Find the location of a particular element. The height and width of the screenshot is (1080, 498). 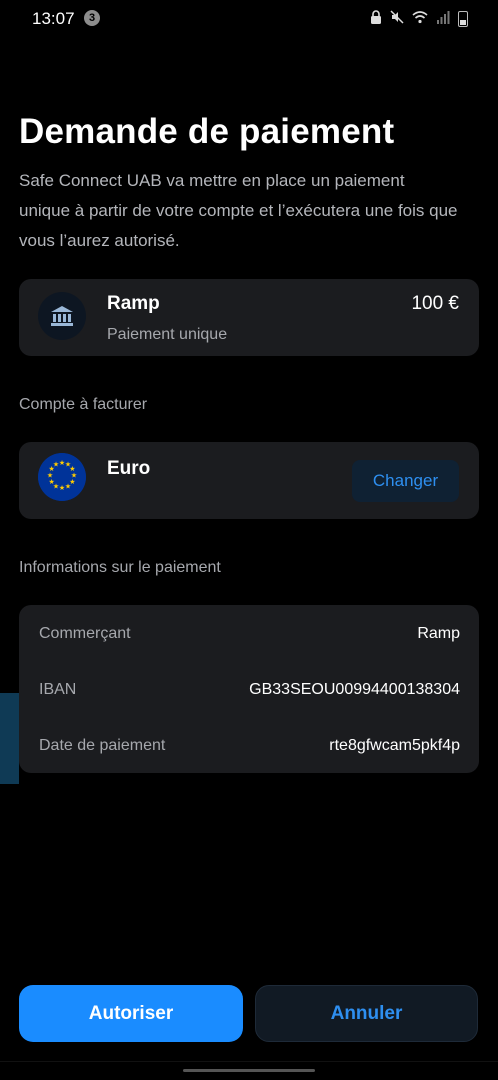

wifi-icon is located at coordinates (420, 18).